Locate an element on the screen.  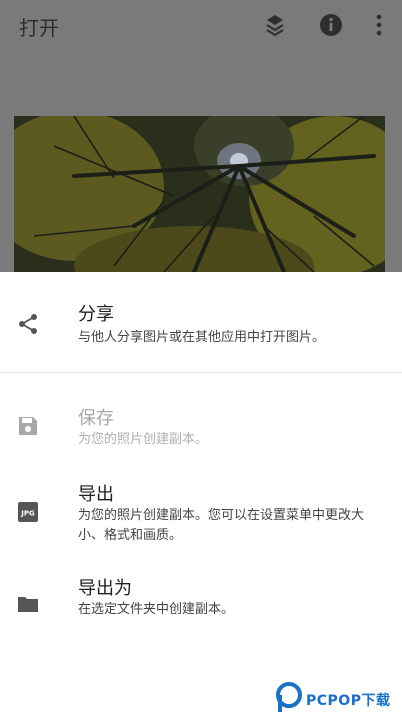
export-as-title: 导出为 is located at coordinates (105, 588).